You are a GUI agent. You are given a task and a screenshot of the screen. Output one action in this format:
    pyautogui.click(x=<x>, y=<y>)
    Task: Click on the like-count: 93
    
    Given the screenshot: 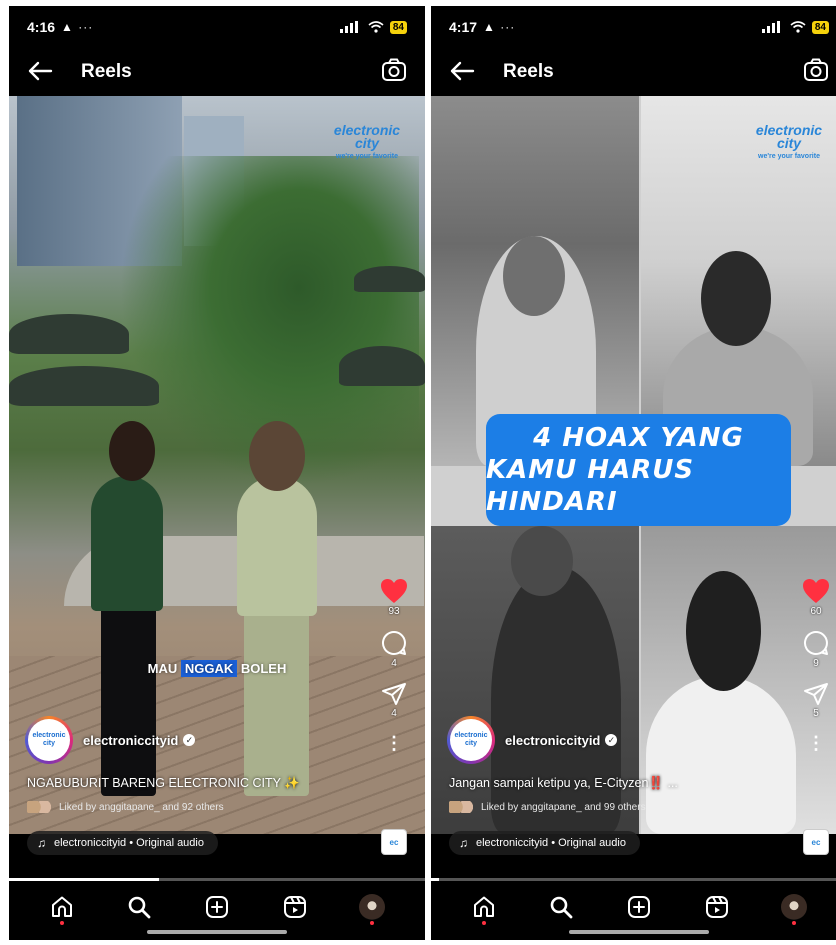 What is the action you would take?
    pyautogui.click(x=394, y=611)
    